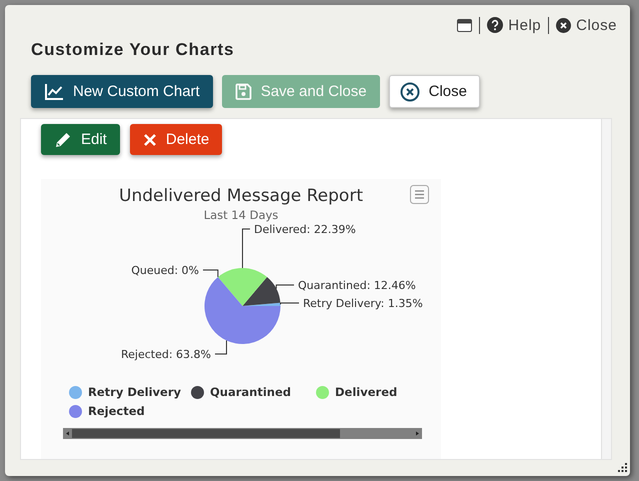  Describe the element at coordinates (133, 50) in the screenshot. I see `dialog-title: Customize Your Charts` at that location.